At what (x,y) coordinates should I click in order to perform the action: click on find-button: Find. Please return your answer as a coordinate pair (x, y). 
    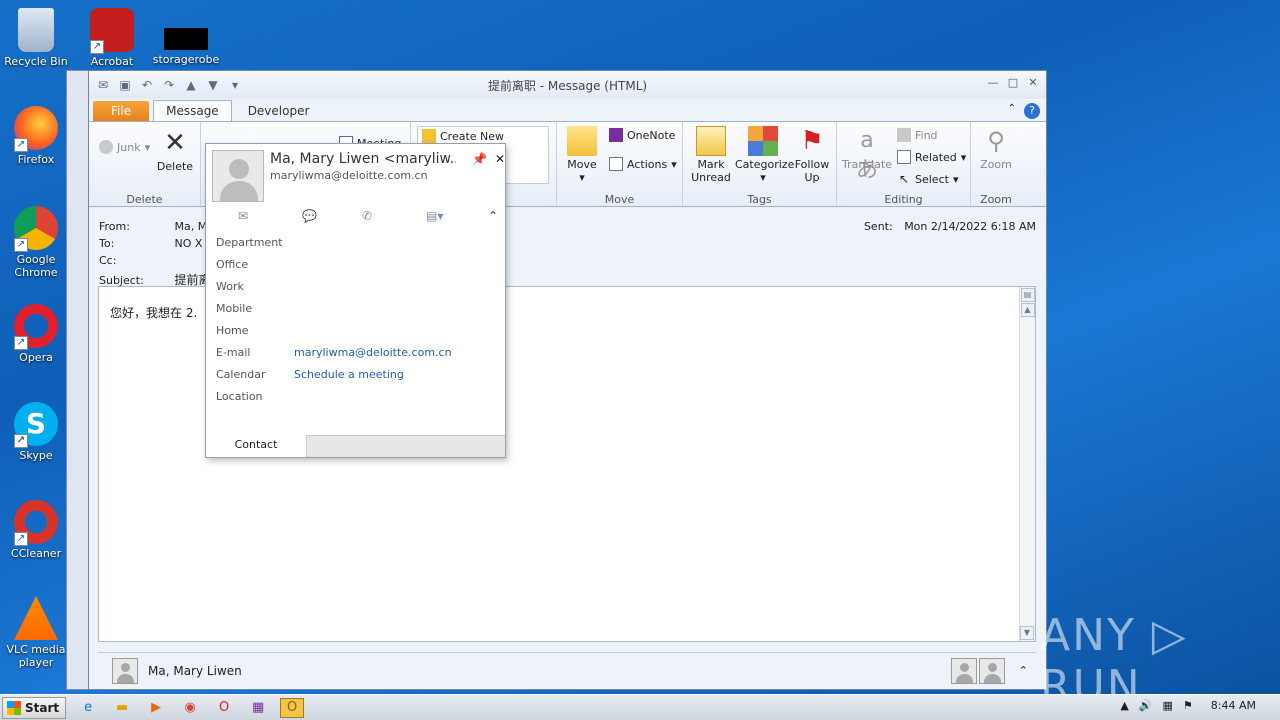
    Looking at the image, I should click on (917, 135).